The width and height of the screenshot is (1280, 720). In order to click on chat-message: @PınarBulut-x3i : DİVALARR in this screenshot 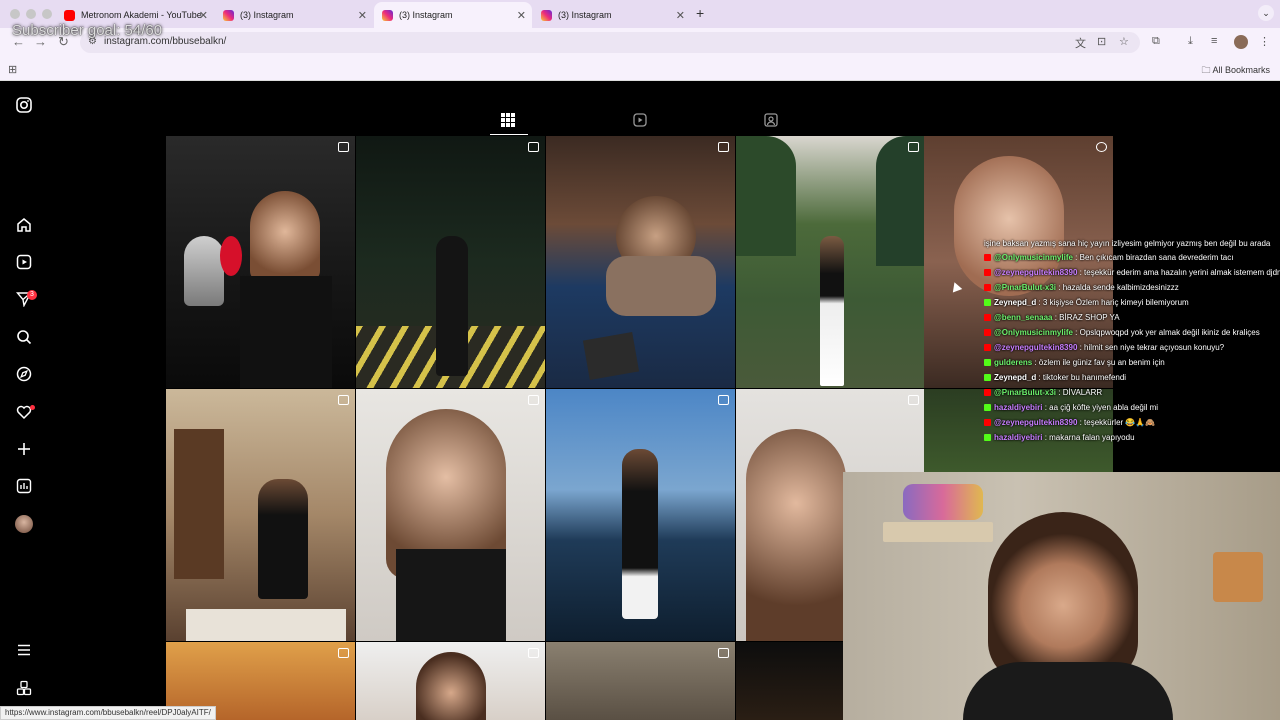, I will do `click(1132, 392)`.